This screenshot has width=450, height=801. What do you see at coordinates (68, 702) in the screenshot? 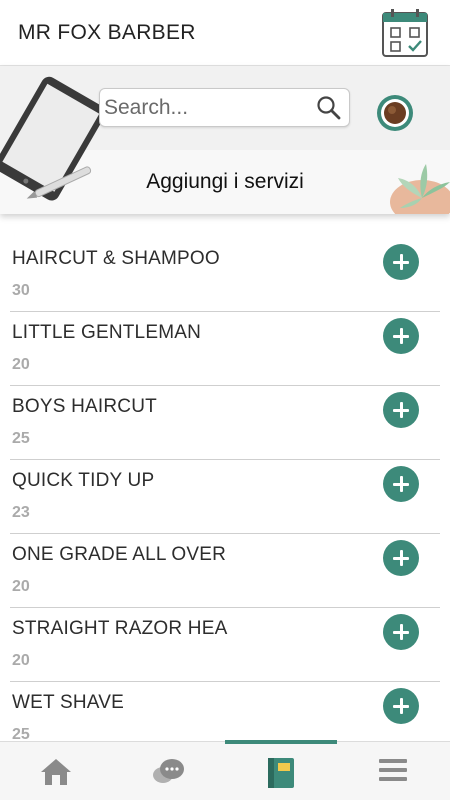
I see `service-name: WET SHAVE` at bounding box center [68, 702].